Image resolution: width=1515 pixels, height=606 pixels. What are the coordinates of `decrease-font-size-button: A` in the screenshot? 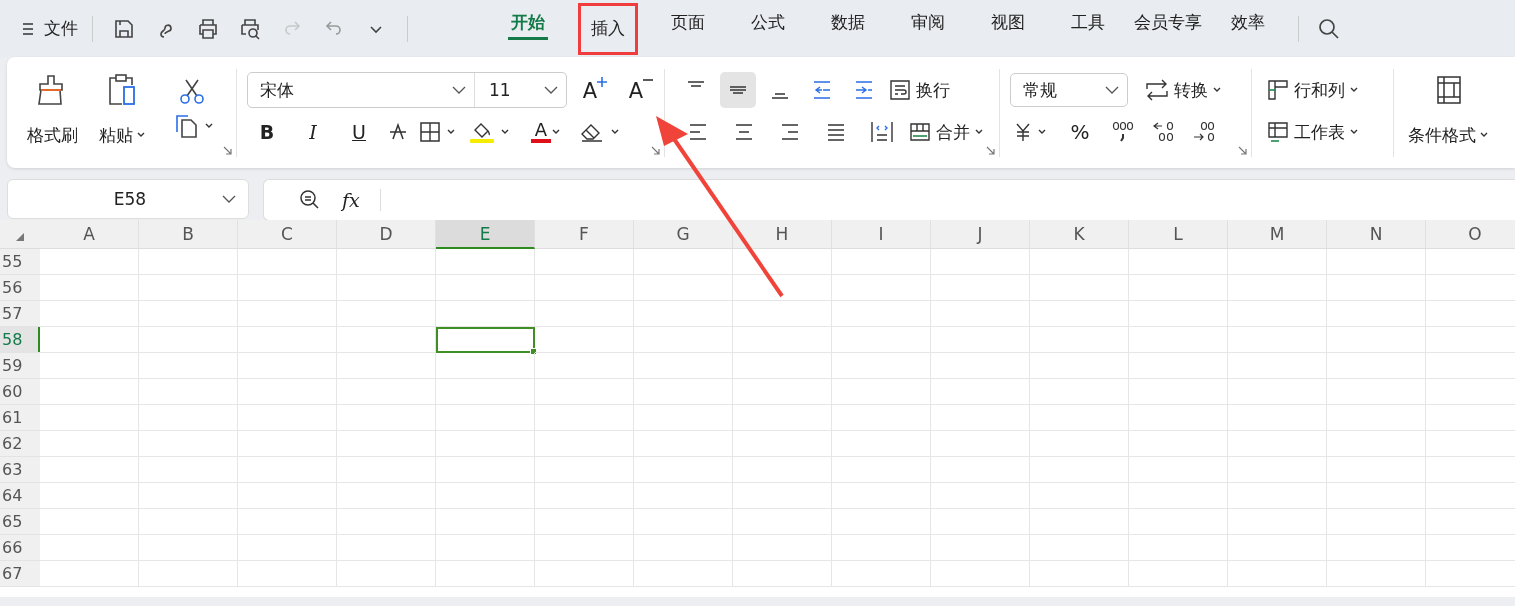 It's located at (641, 90).